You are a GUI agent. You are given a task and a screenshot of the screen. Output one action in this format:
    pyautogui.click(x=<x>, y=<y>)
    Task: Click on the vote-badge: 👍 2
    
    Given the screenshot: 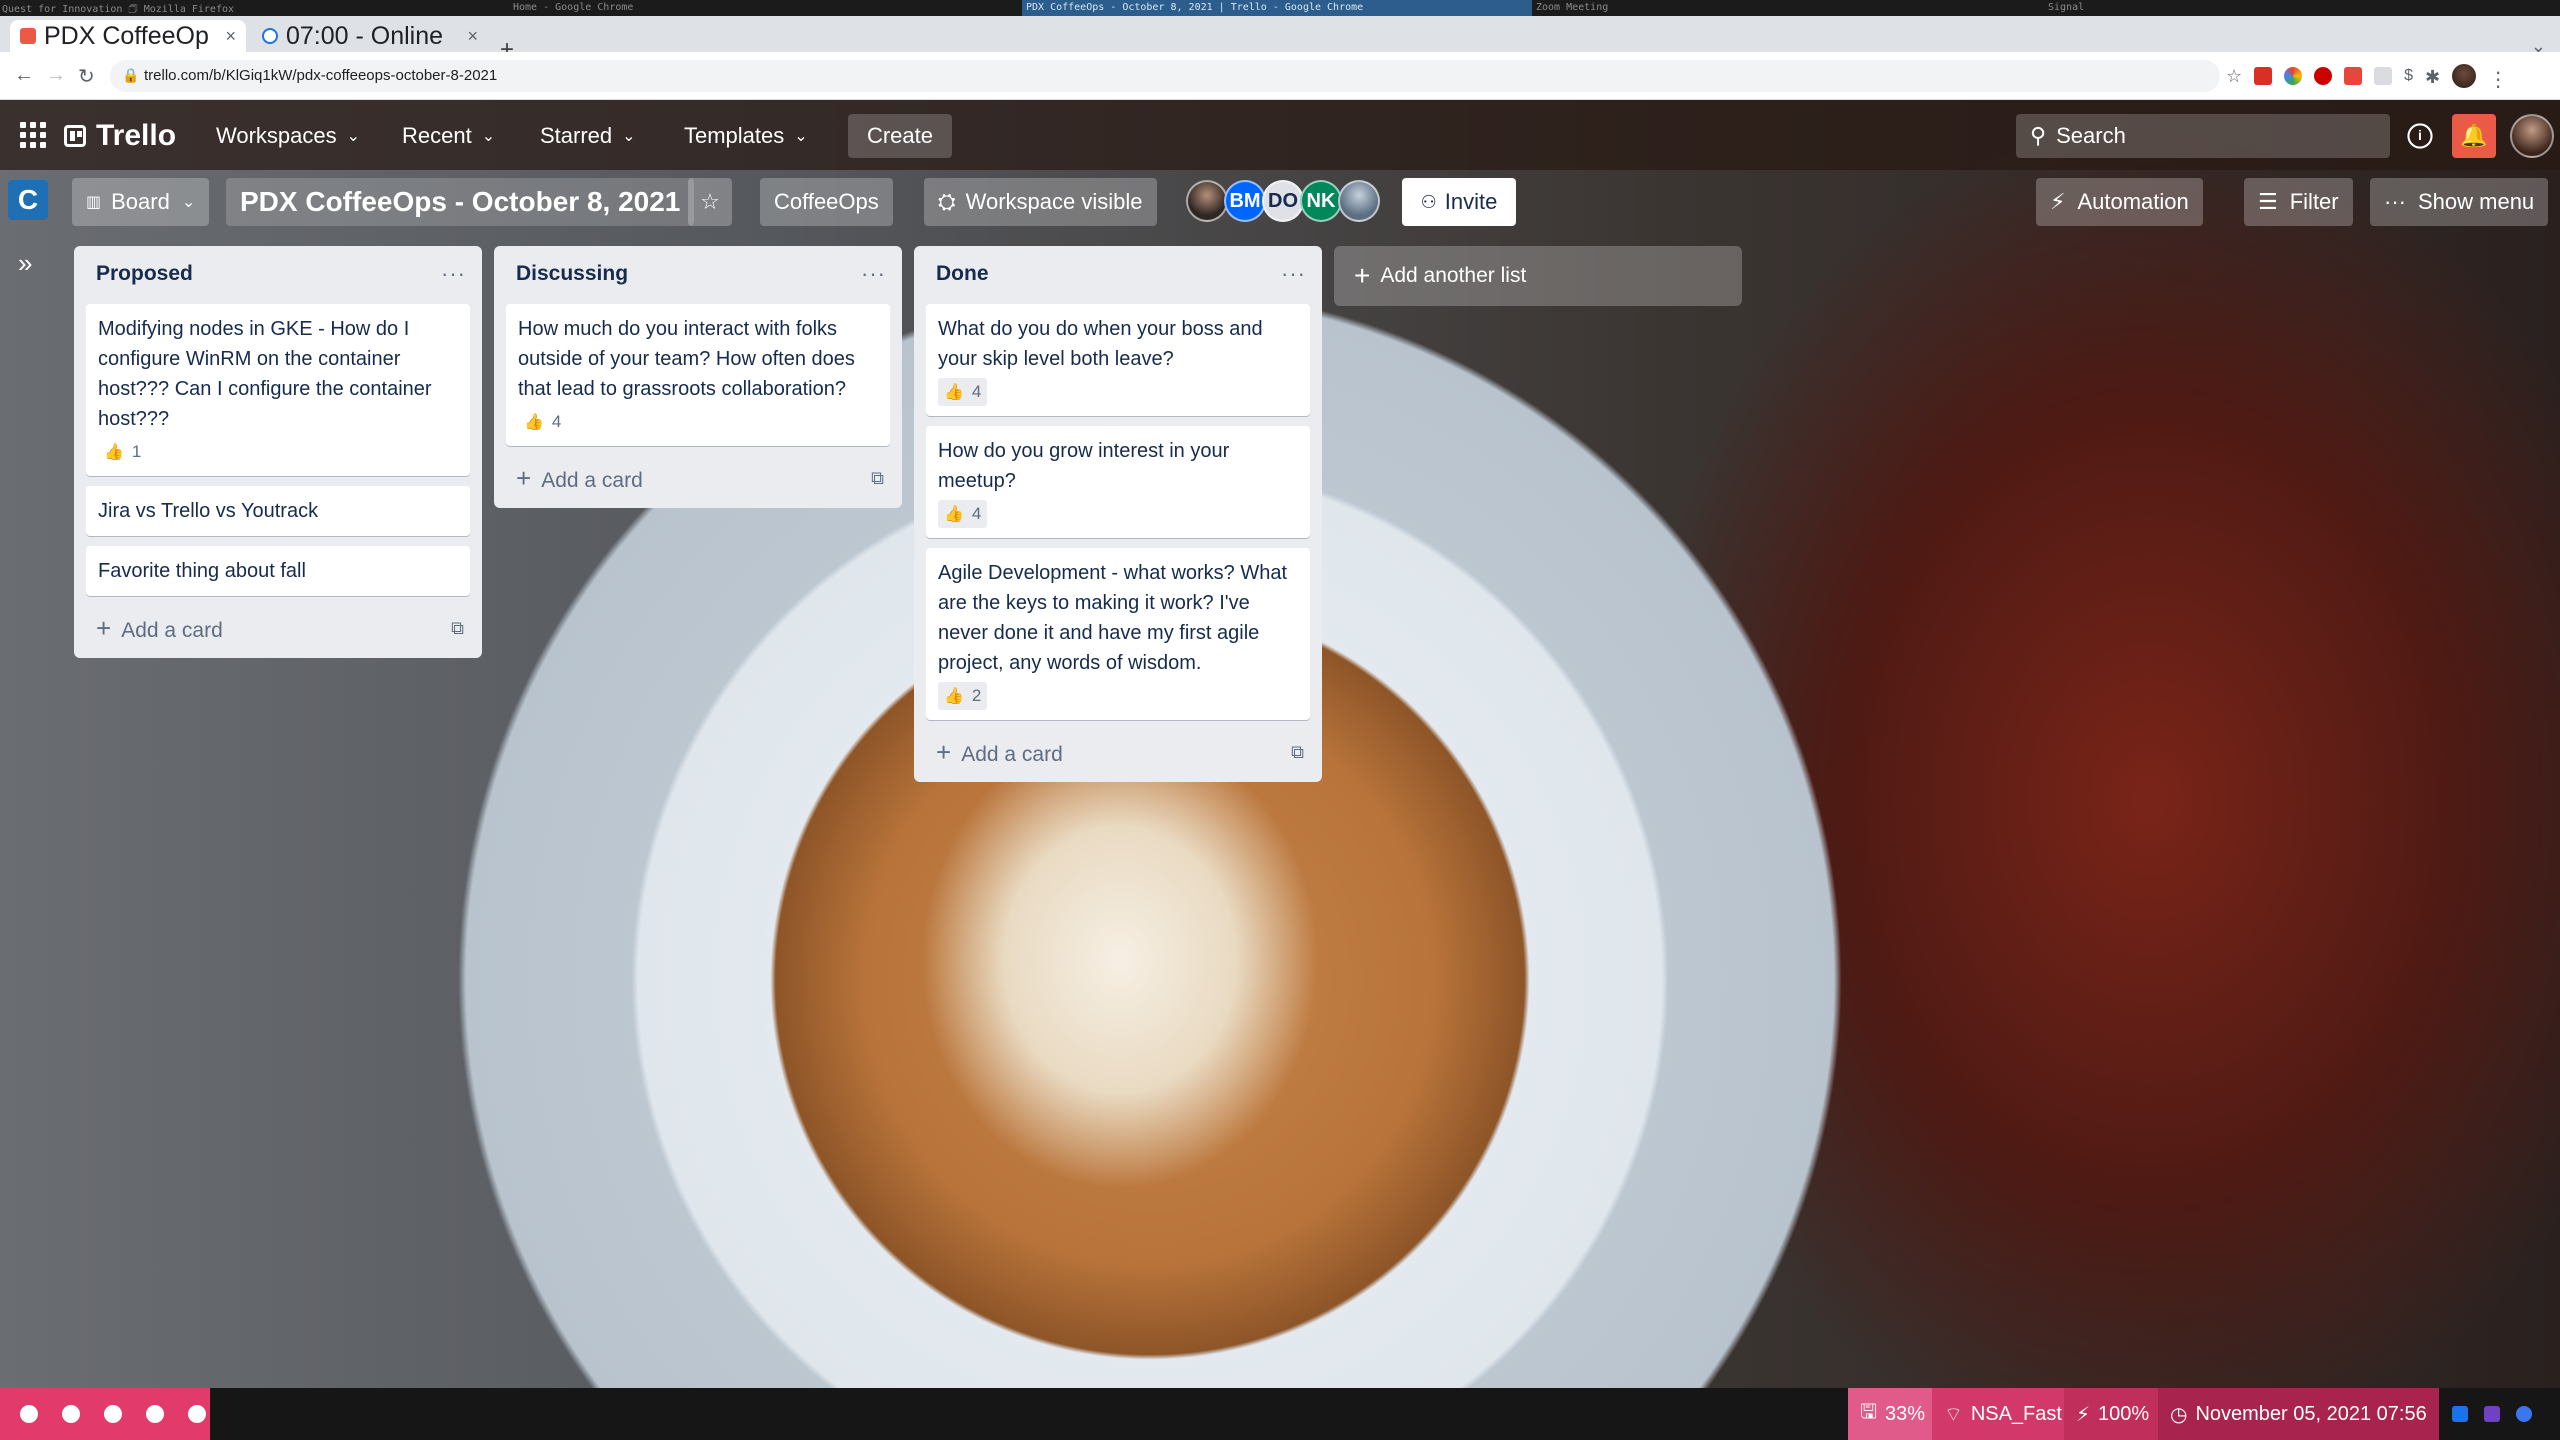 What is the action you would take?
    pyautogui.click(x=963, y=696)
    